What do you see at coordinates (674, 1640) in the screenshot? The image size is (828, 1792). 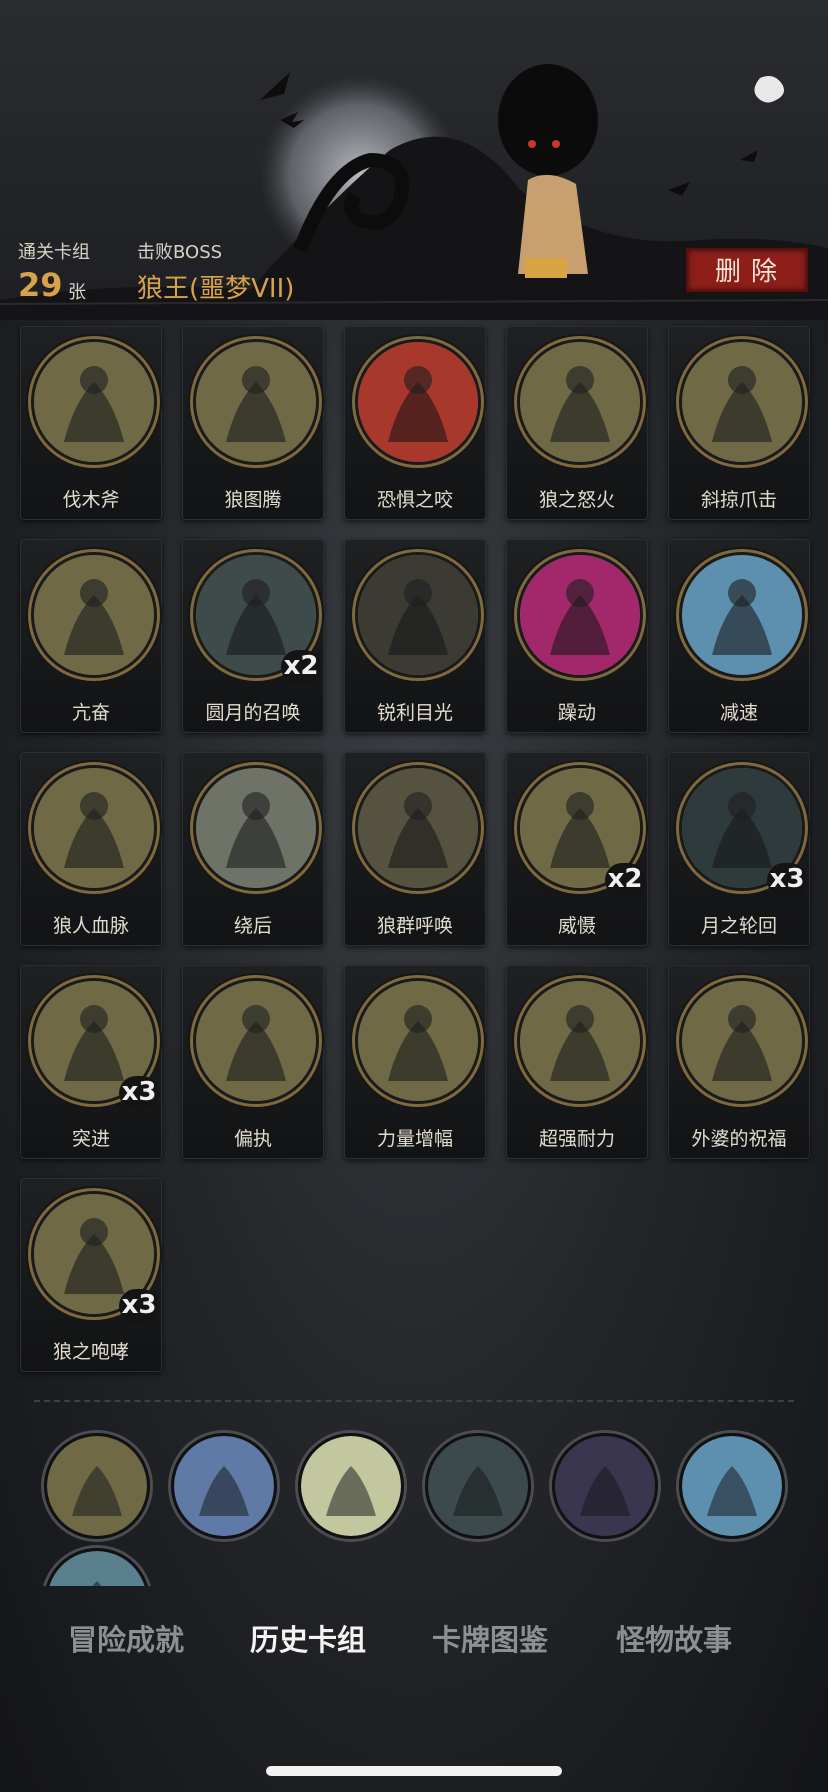 I see `tab-monster-stories: 怪物故事` at bounding box center [674, 1640].